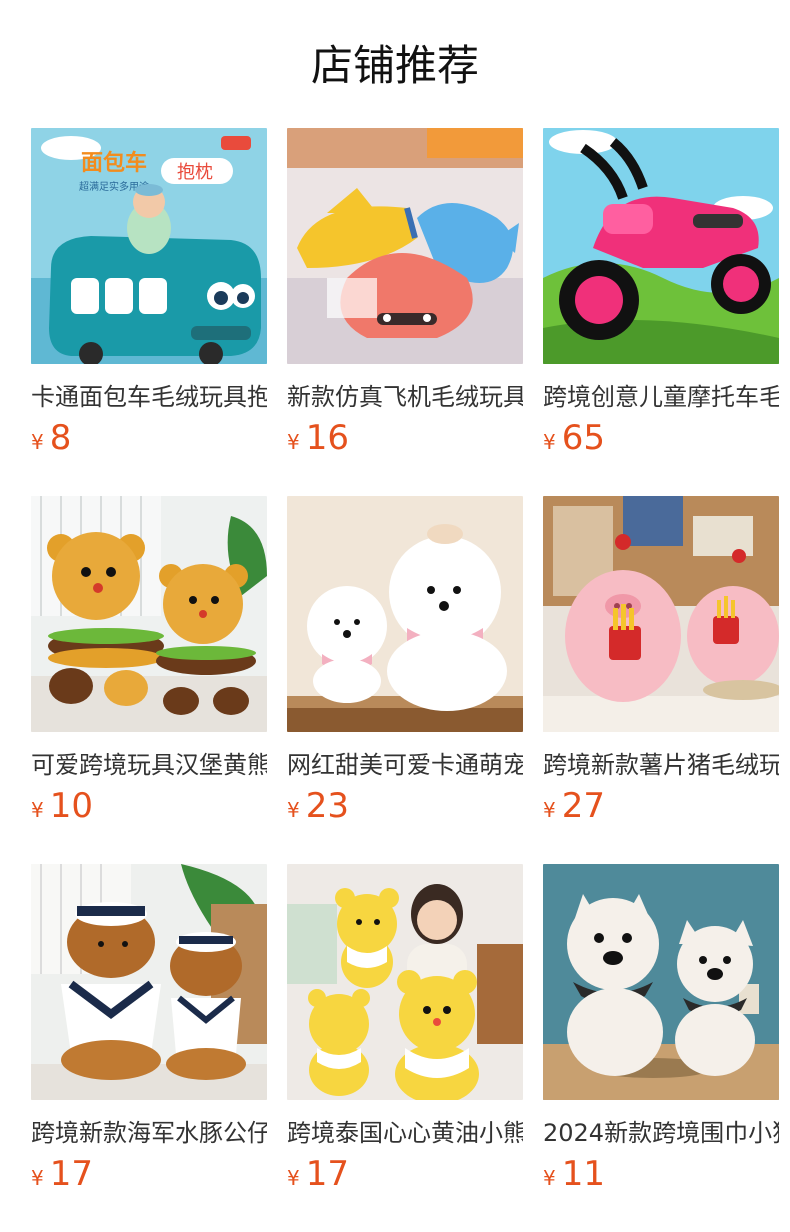 This screenshot has height=1232, width=790. What do you see at coordinates (405, 397) in the screenshot?
I see `product-name: 新款仿真飞机毛绒玩具` at bounding box center [405, 397].